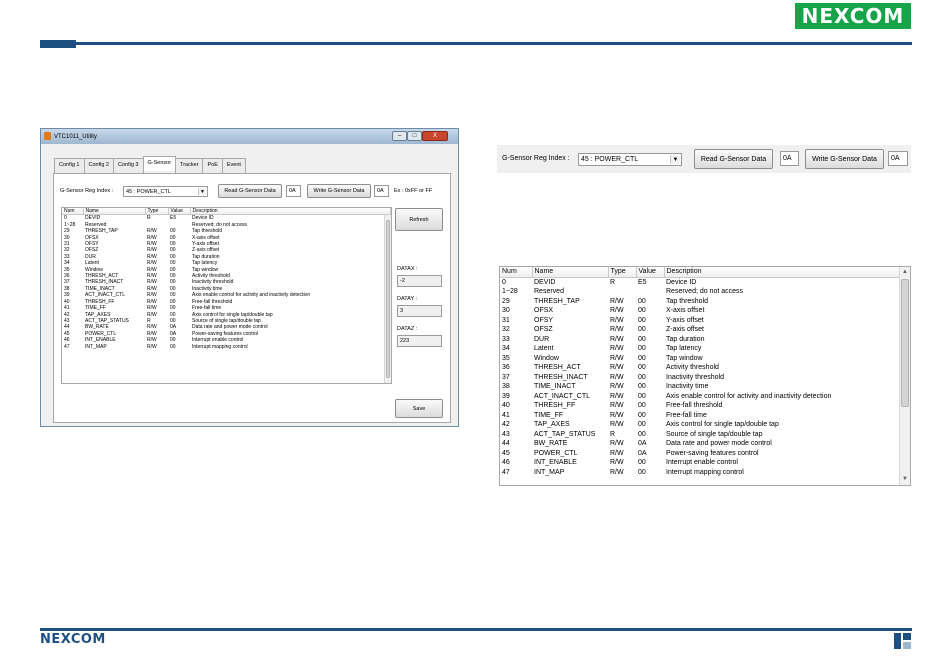 The width and height of the screenshot is (950, 664). I want to click on cell-name: THRESH_INACT, so click(561, 377).